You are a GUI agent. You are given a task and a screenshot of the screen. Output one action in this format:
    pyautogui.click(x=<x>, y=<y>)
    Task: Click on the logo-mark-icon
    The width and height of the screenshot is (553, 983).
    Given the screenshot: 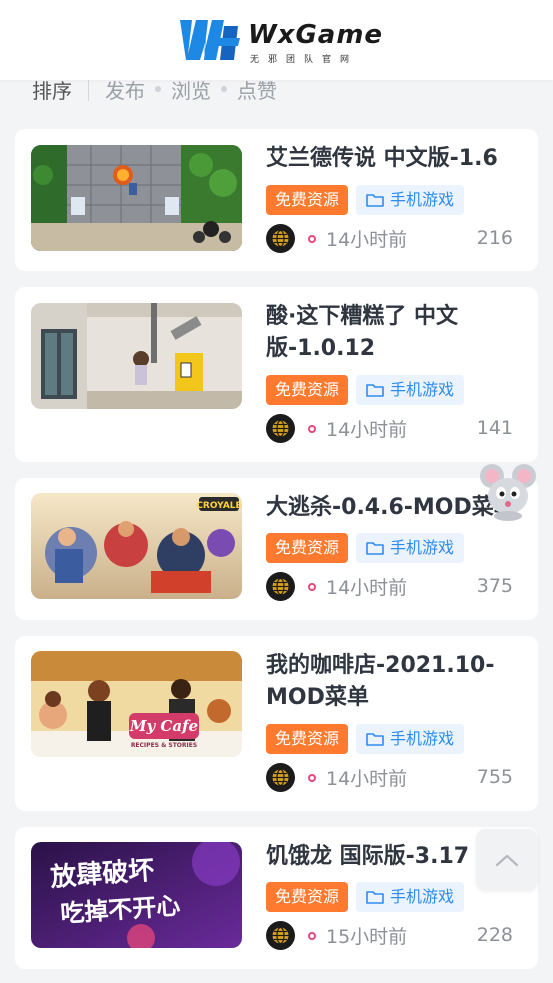 What is the action you would take?
    pyautogui.click(x=210, y=40)
    